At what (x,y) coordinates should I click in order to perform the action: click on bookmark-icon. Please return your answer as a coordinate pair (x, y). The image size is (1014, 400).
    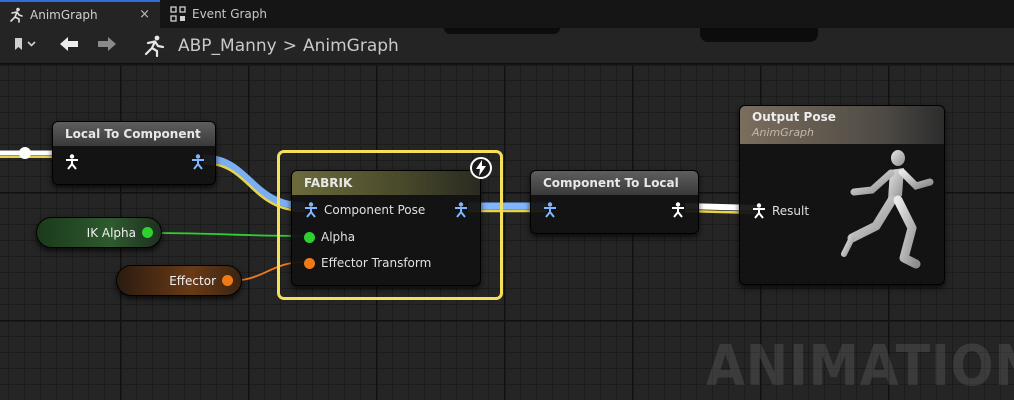
    Looking at the image, I should click on (25, 46).